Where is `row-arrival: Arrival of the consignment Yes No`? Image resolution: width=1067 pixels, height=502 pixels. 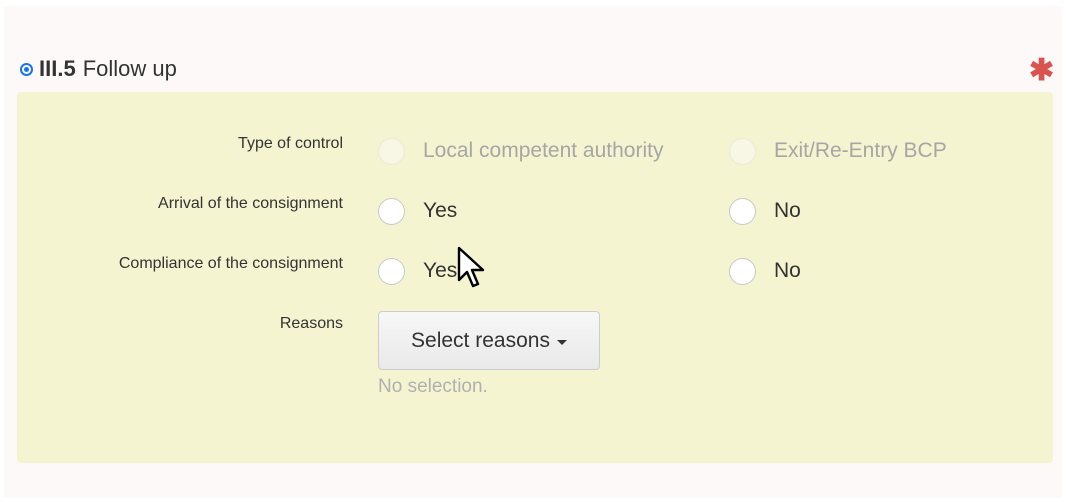
row-arrival: Arrival of the consignment Yes No is located at coordinates (535, 211).